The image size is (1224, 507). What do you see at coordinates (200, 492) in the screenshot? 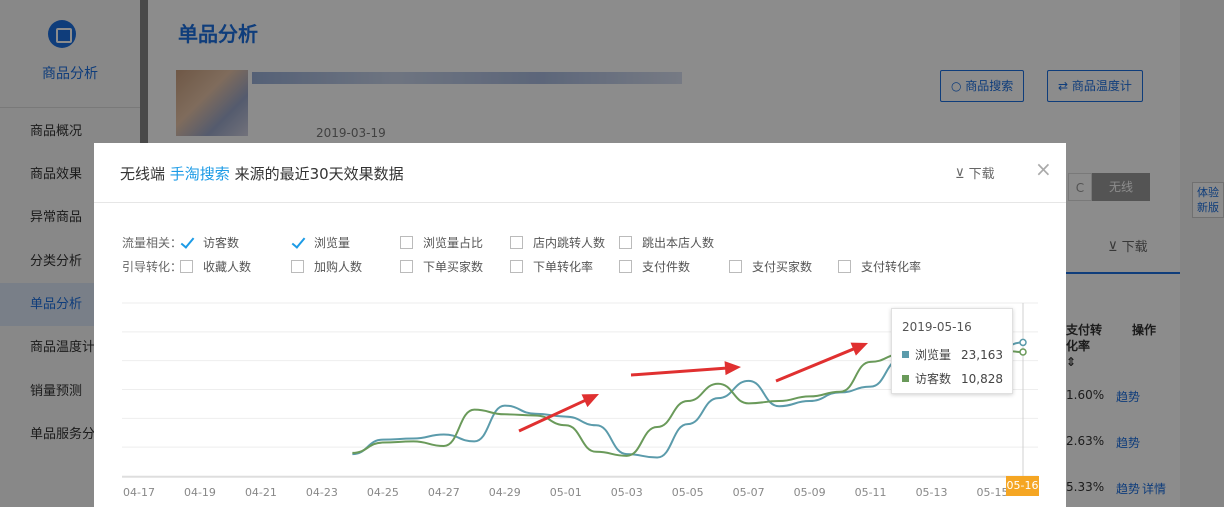
I see `x-tick-label: 04-19` at bounding box center [200, 492].